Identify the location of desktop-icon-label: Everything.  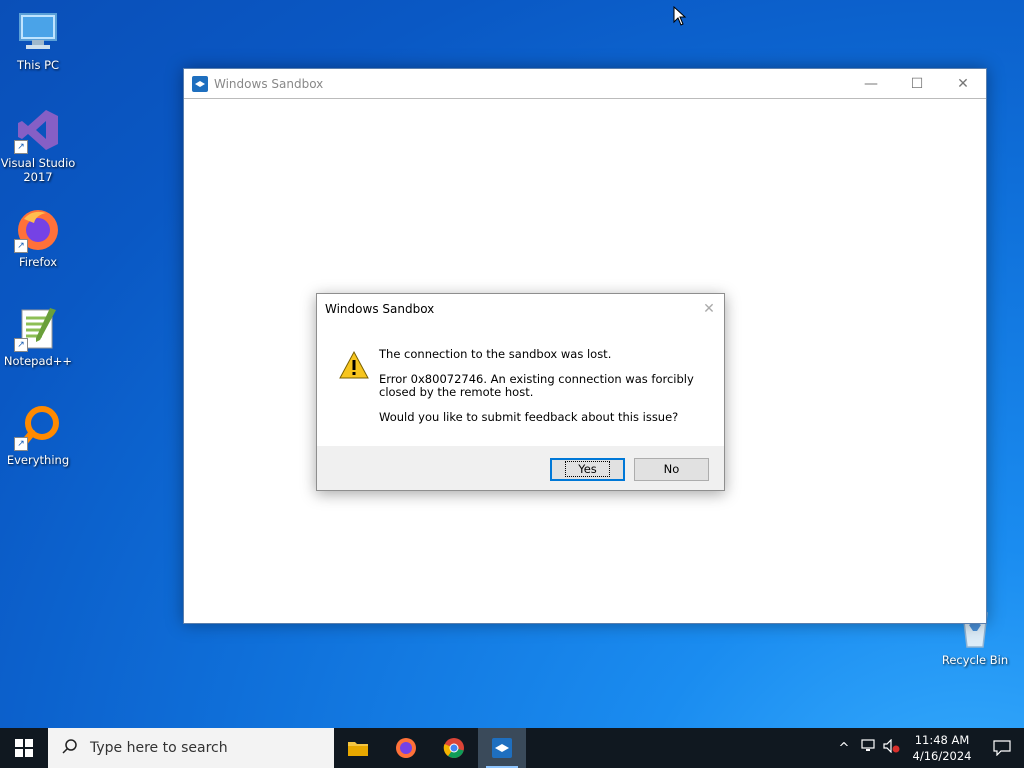
(38, 460).